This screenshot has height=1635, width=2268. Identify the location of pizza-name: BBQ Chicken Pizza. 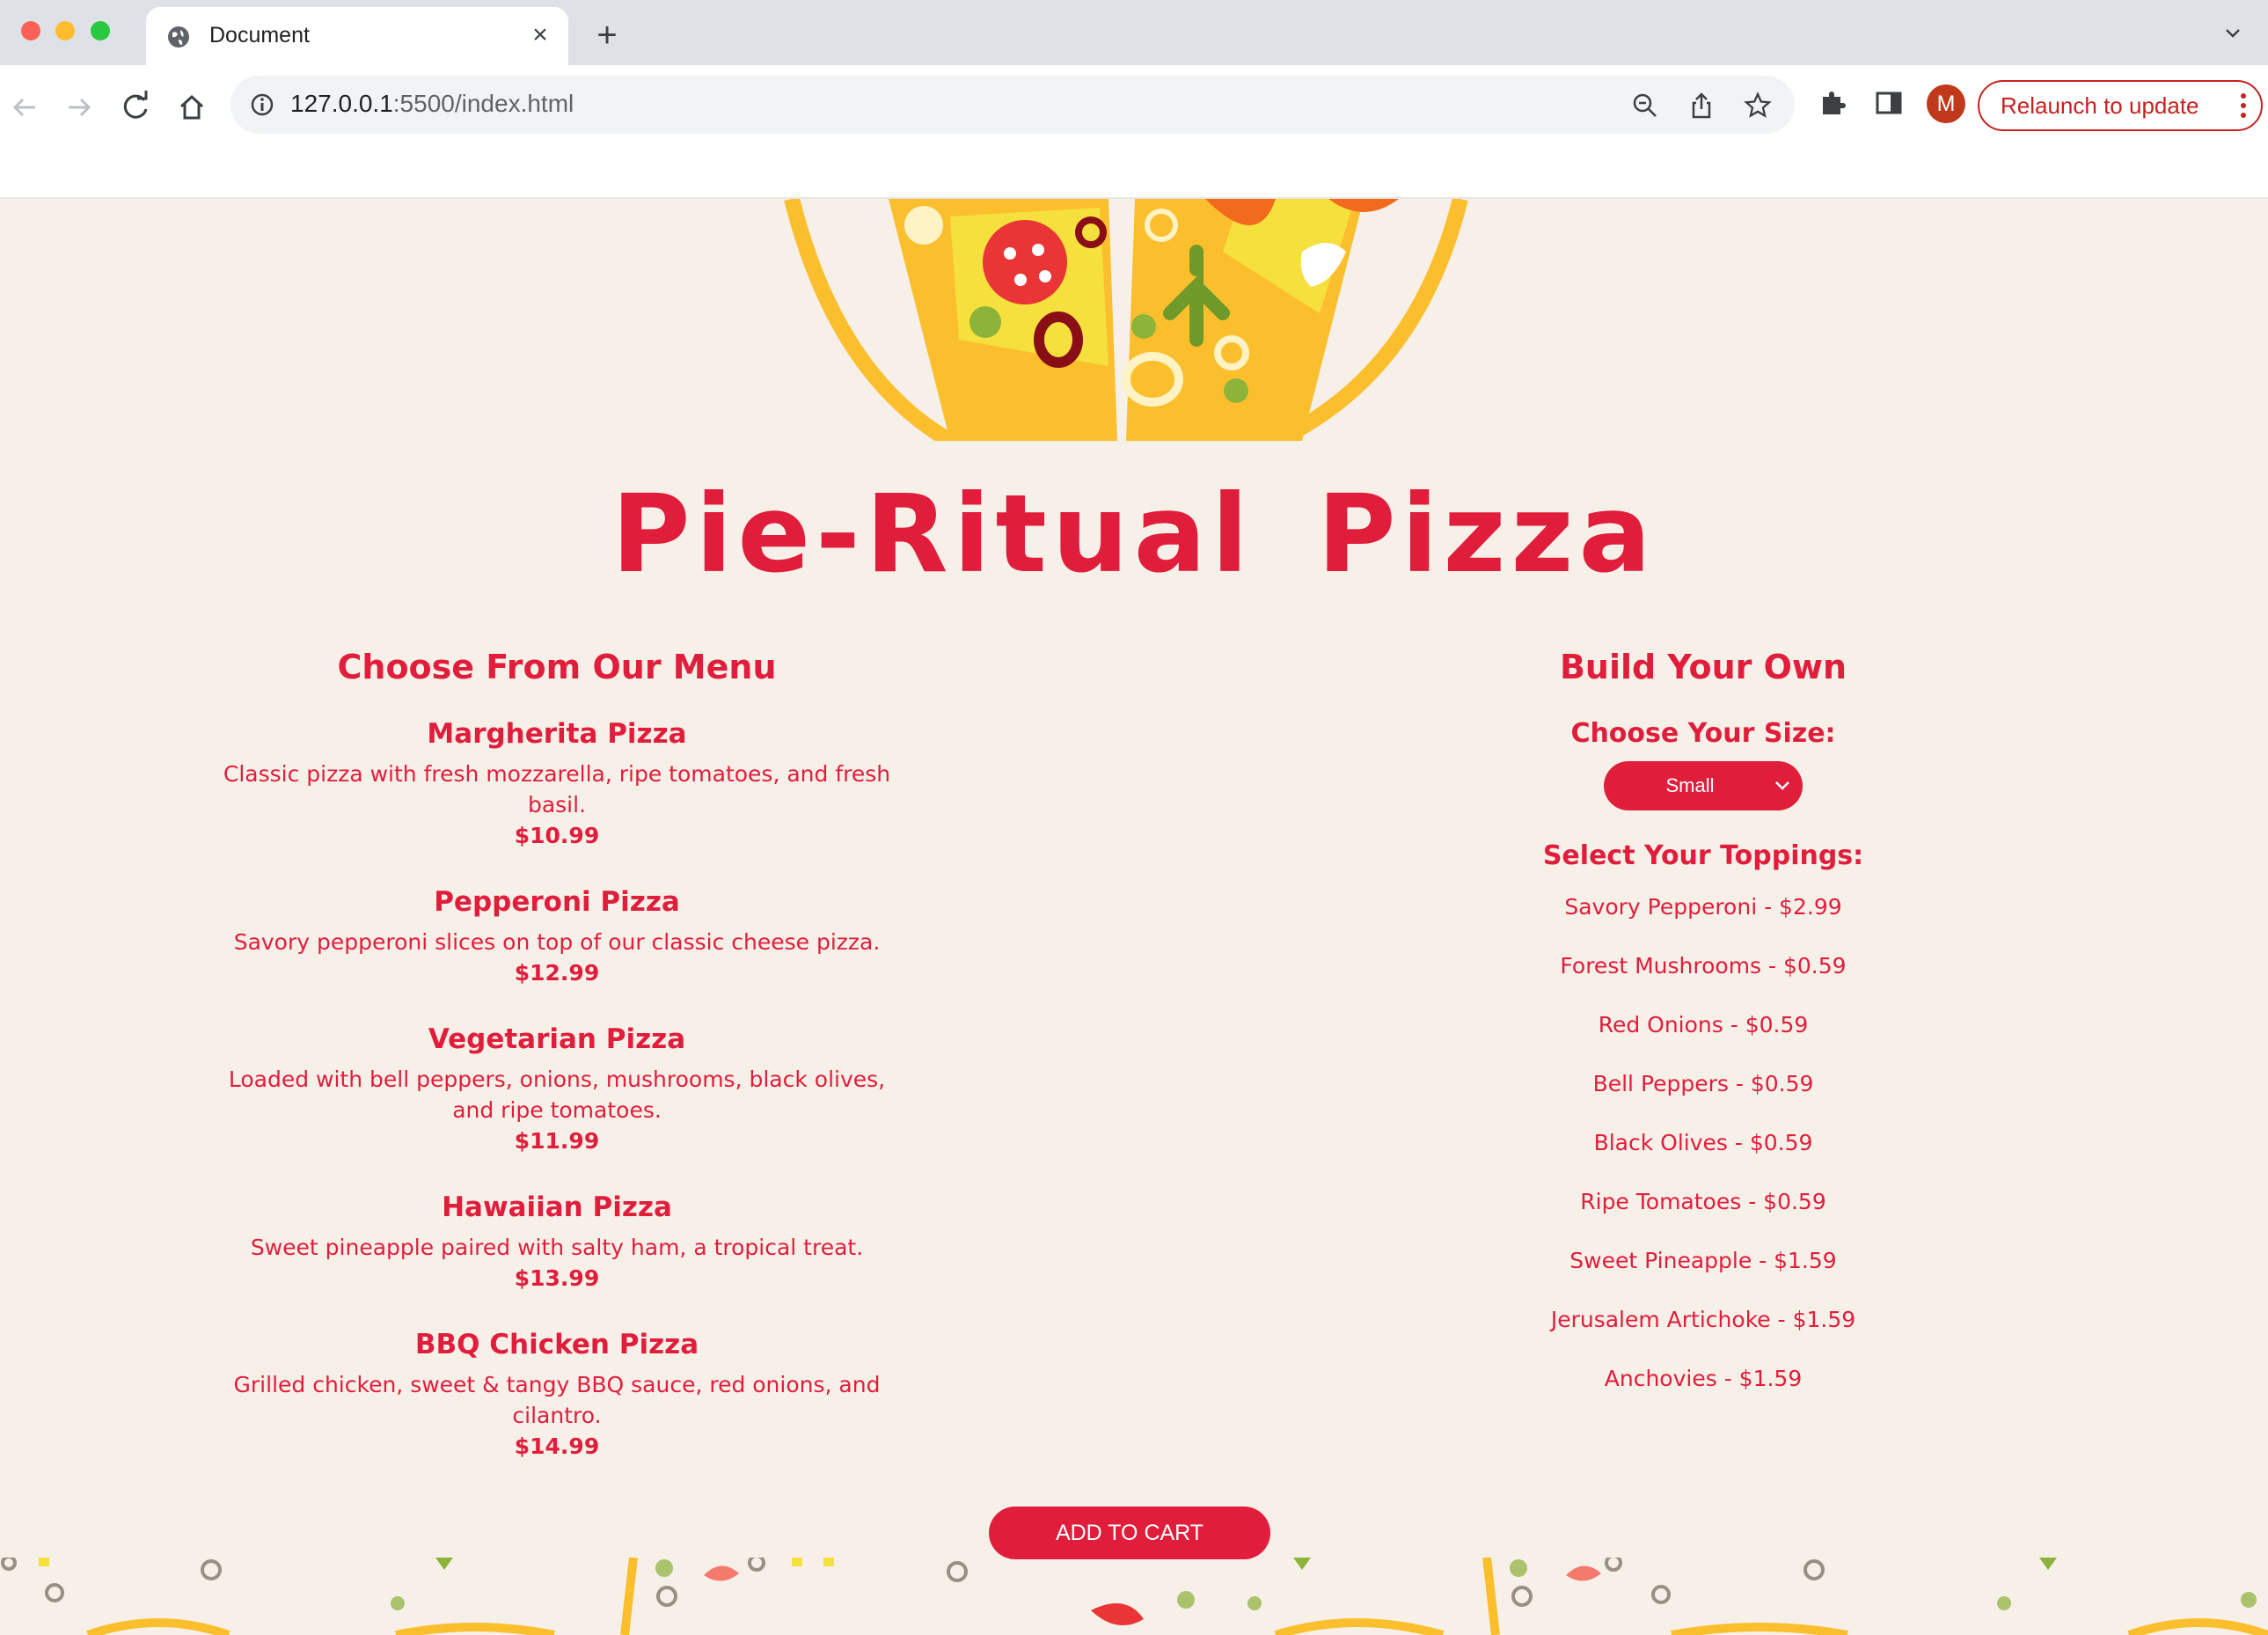
(556, 1345).